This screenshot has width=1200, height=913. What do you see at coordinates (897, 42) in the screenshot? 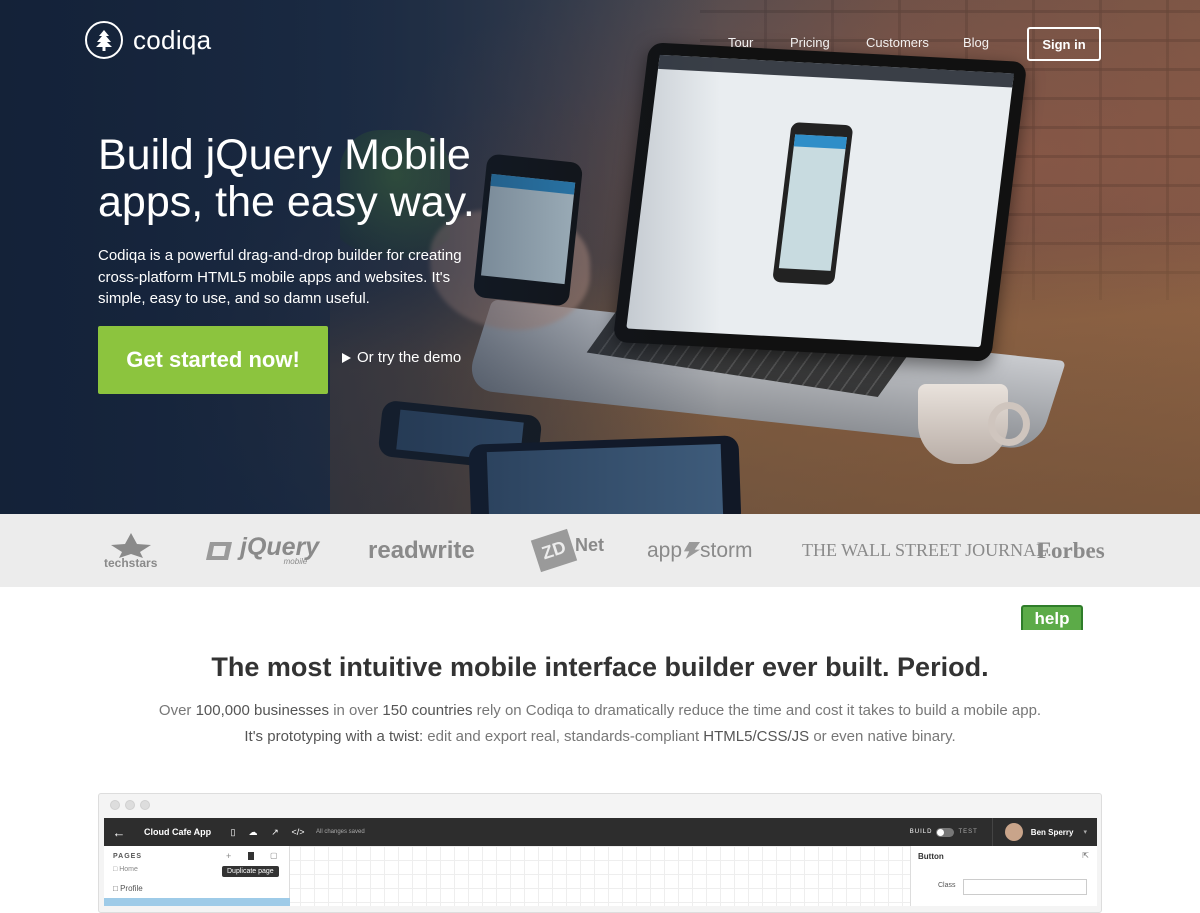
I see `nav-customers: Customers` at bounding box center [897, 42].